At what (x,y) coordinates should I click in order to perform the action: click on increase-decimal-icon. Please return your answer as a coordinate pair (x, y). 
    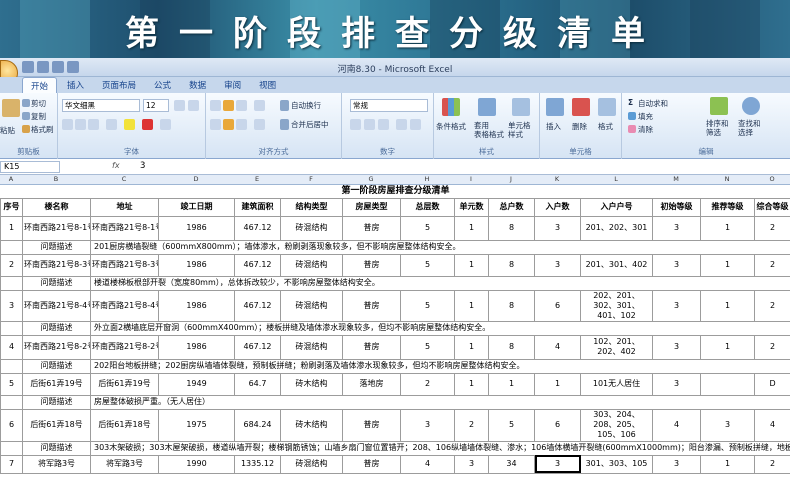
    Looking at the image, I should click on (401, 124).